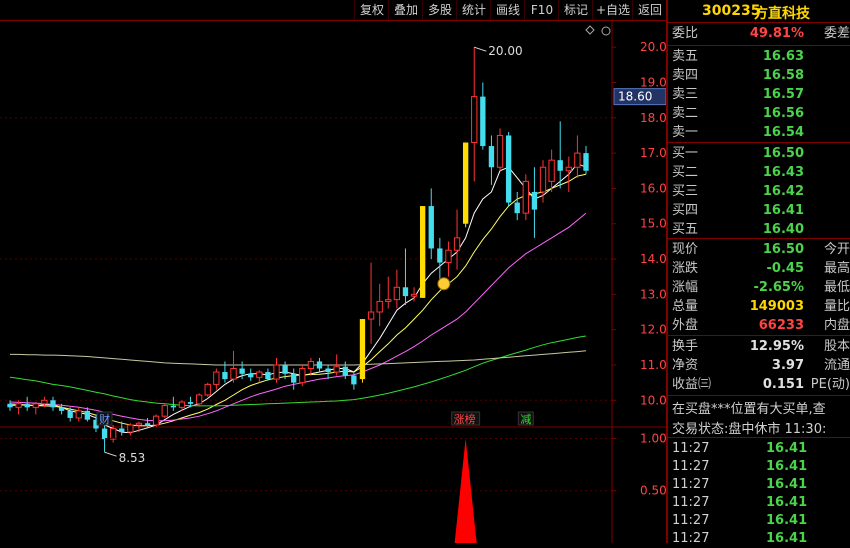  What do you see at coordinates (759, 95) in the screenshot?
I see `ask-row: 卖三 16.57` at bounding box center [759, 95].